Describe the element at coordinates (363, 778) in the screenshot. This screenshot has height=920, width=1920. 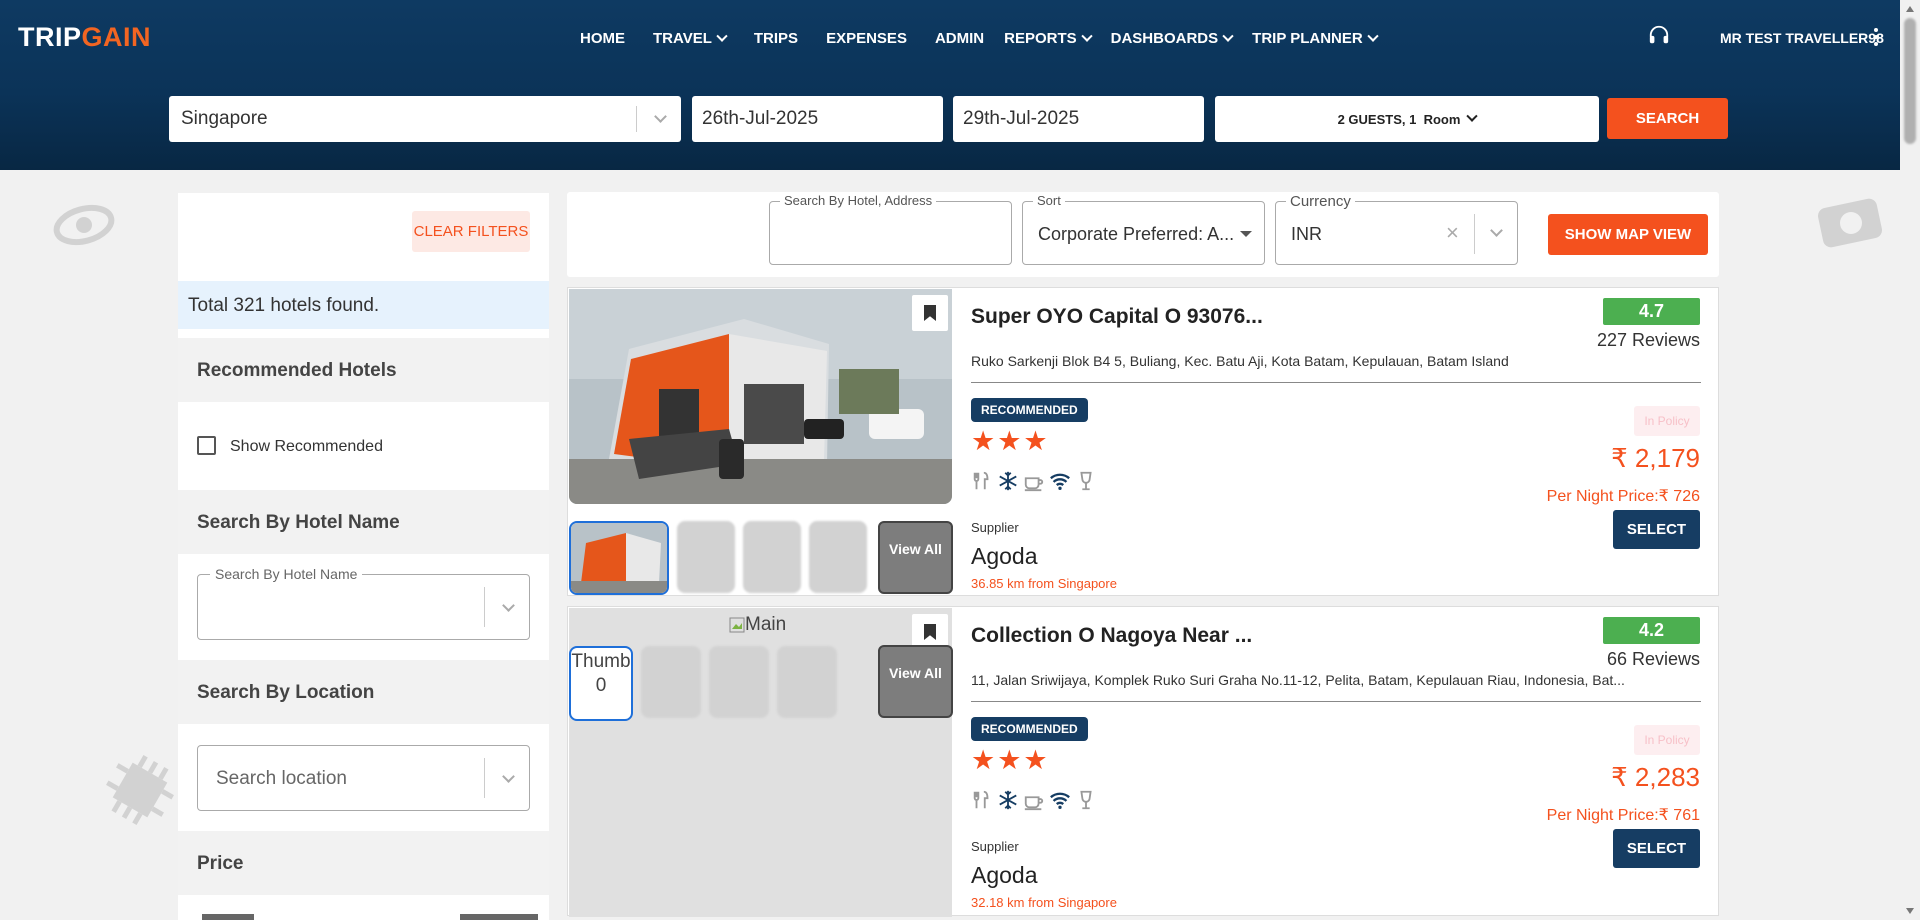
I see `location-select: Search location` at that location.